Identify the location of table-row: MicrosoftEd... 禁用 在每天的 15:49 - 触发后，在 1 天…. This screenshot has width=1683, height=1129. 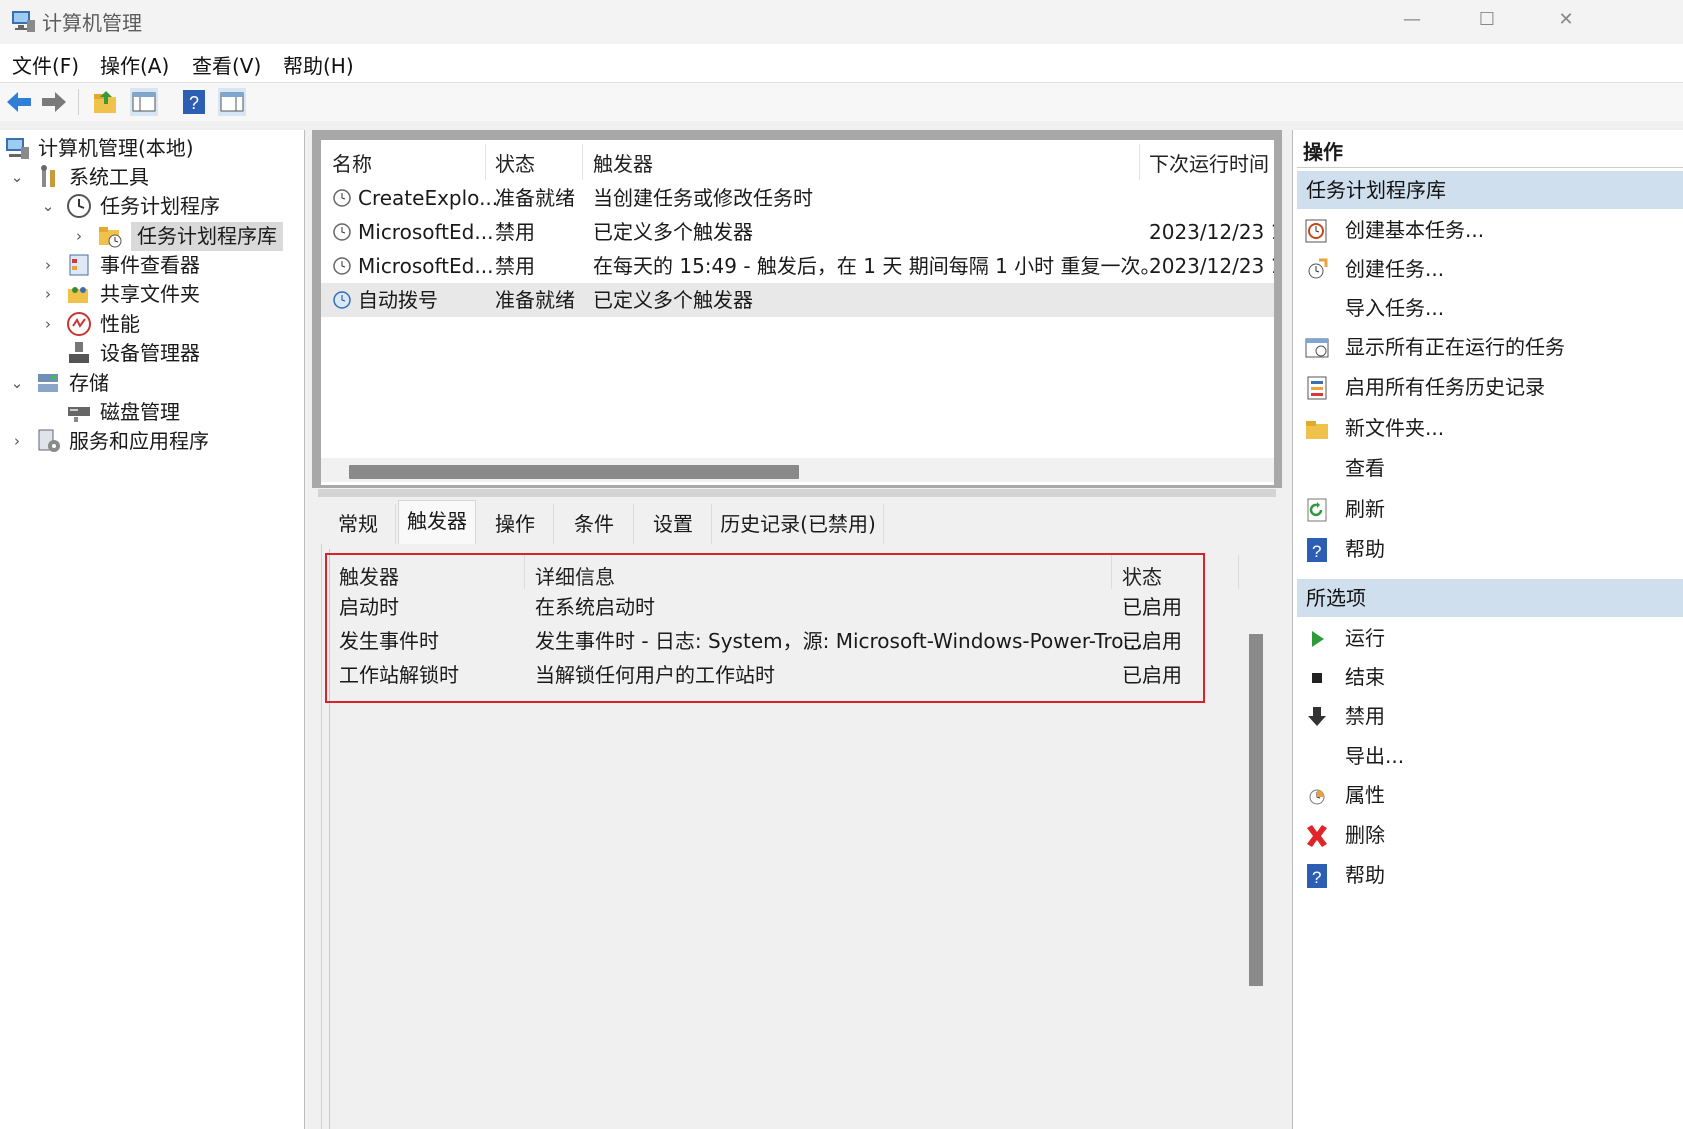
(797, 266).